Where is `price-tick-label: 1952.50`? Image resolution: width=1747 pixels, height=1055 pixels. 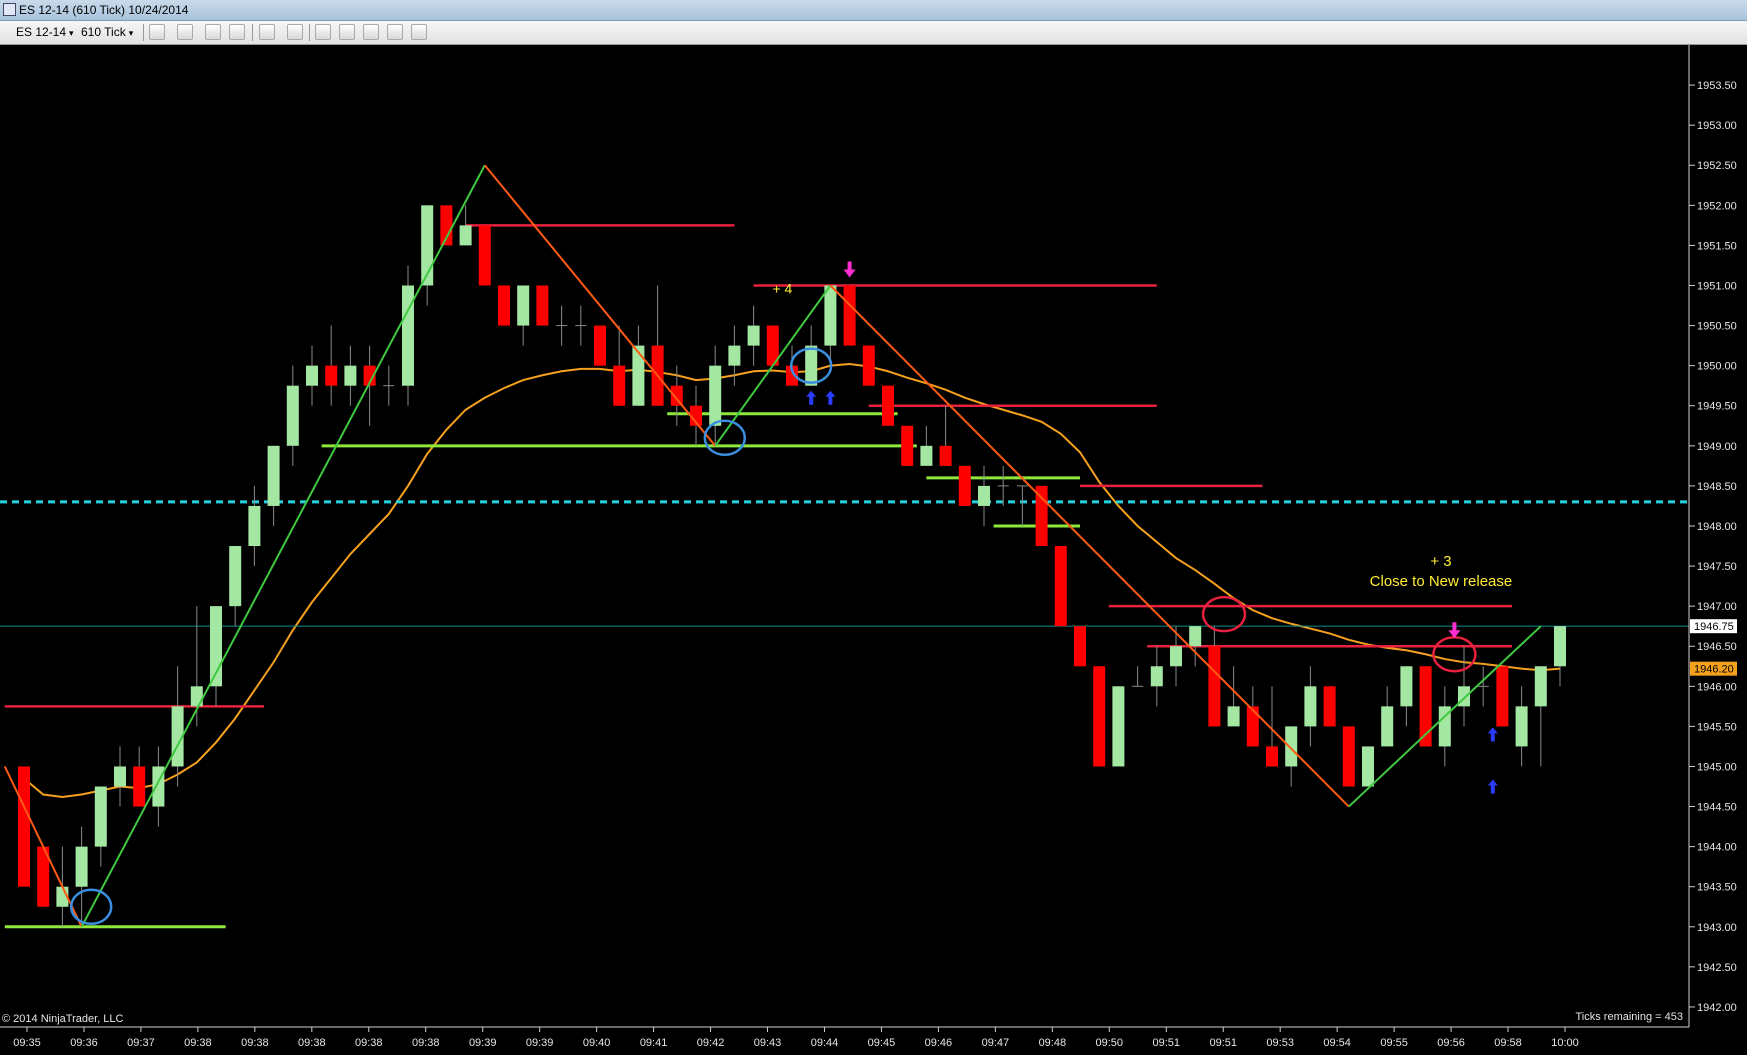
price-tick-label: 1952.50 is located at coordinates (1717, 166).